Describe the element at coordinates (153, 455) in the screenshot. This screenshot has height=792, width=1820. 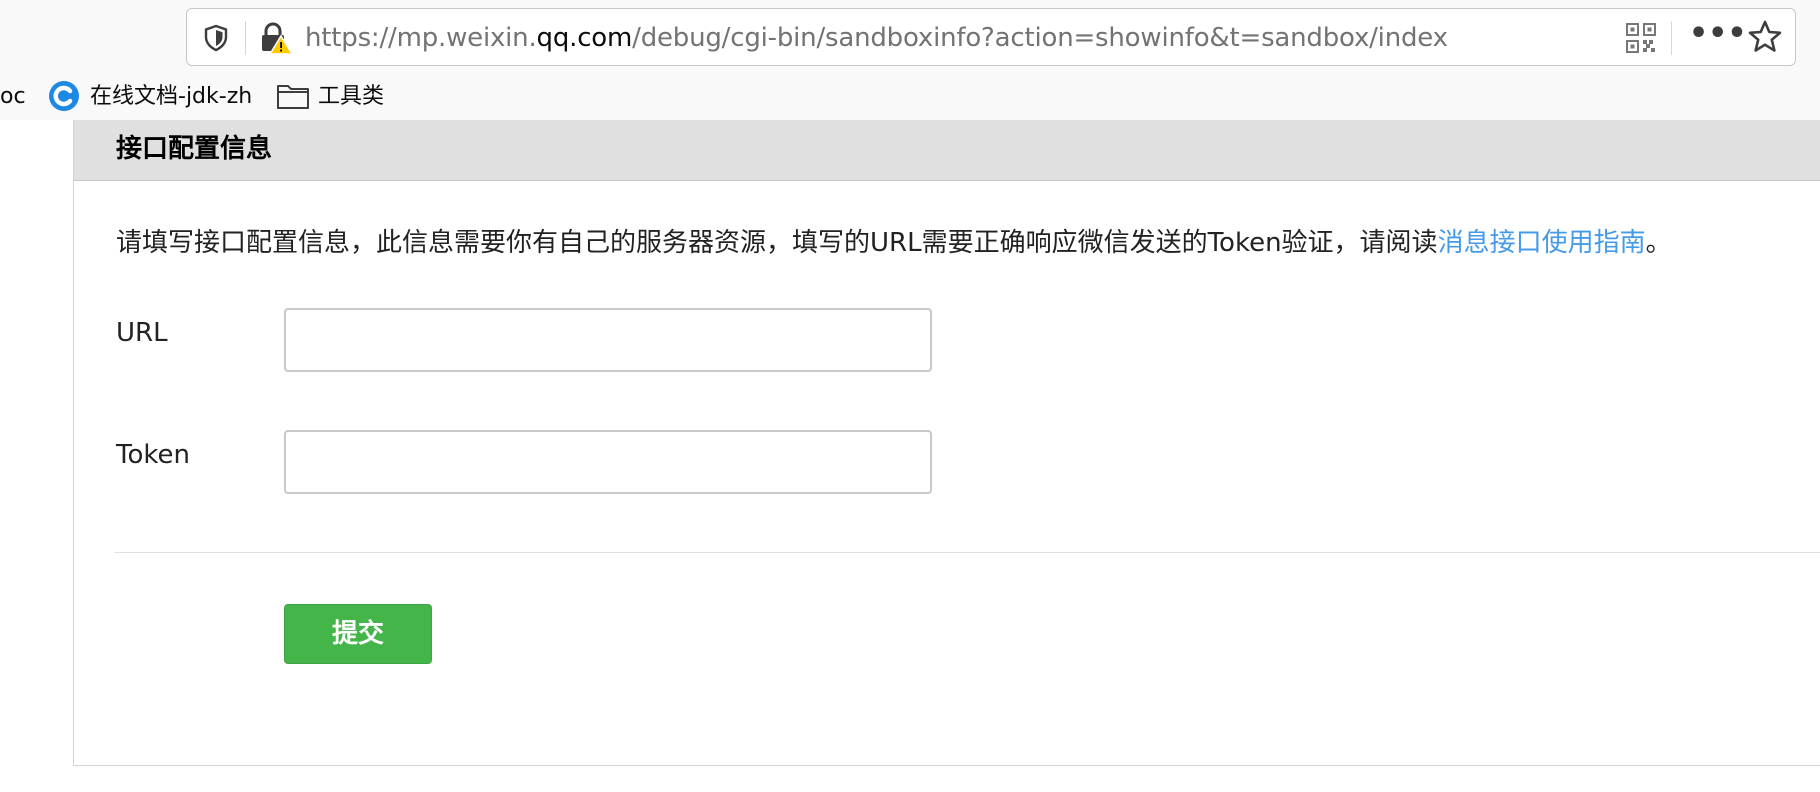
I see `token-field-label: Token` at that location.